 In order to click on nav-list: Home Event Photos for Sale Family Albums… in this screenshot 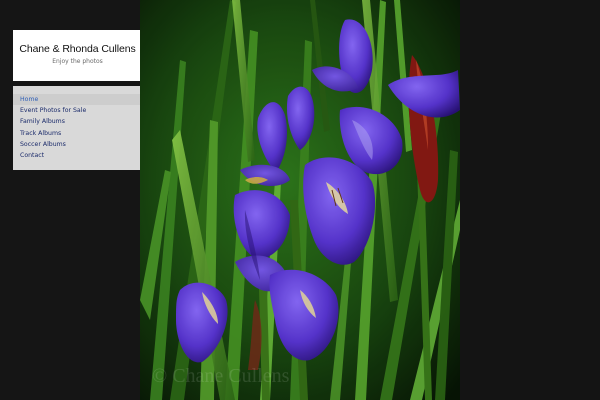, I will do `click(77, 127)`.